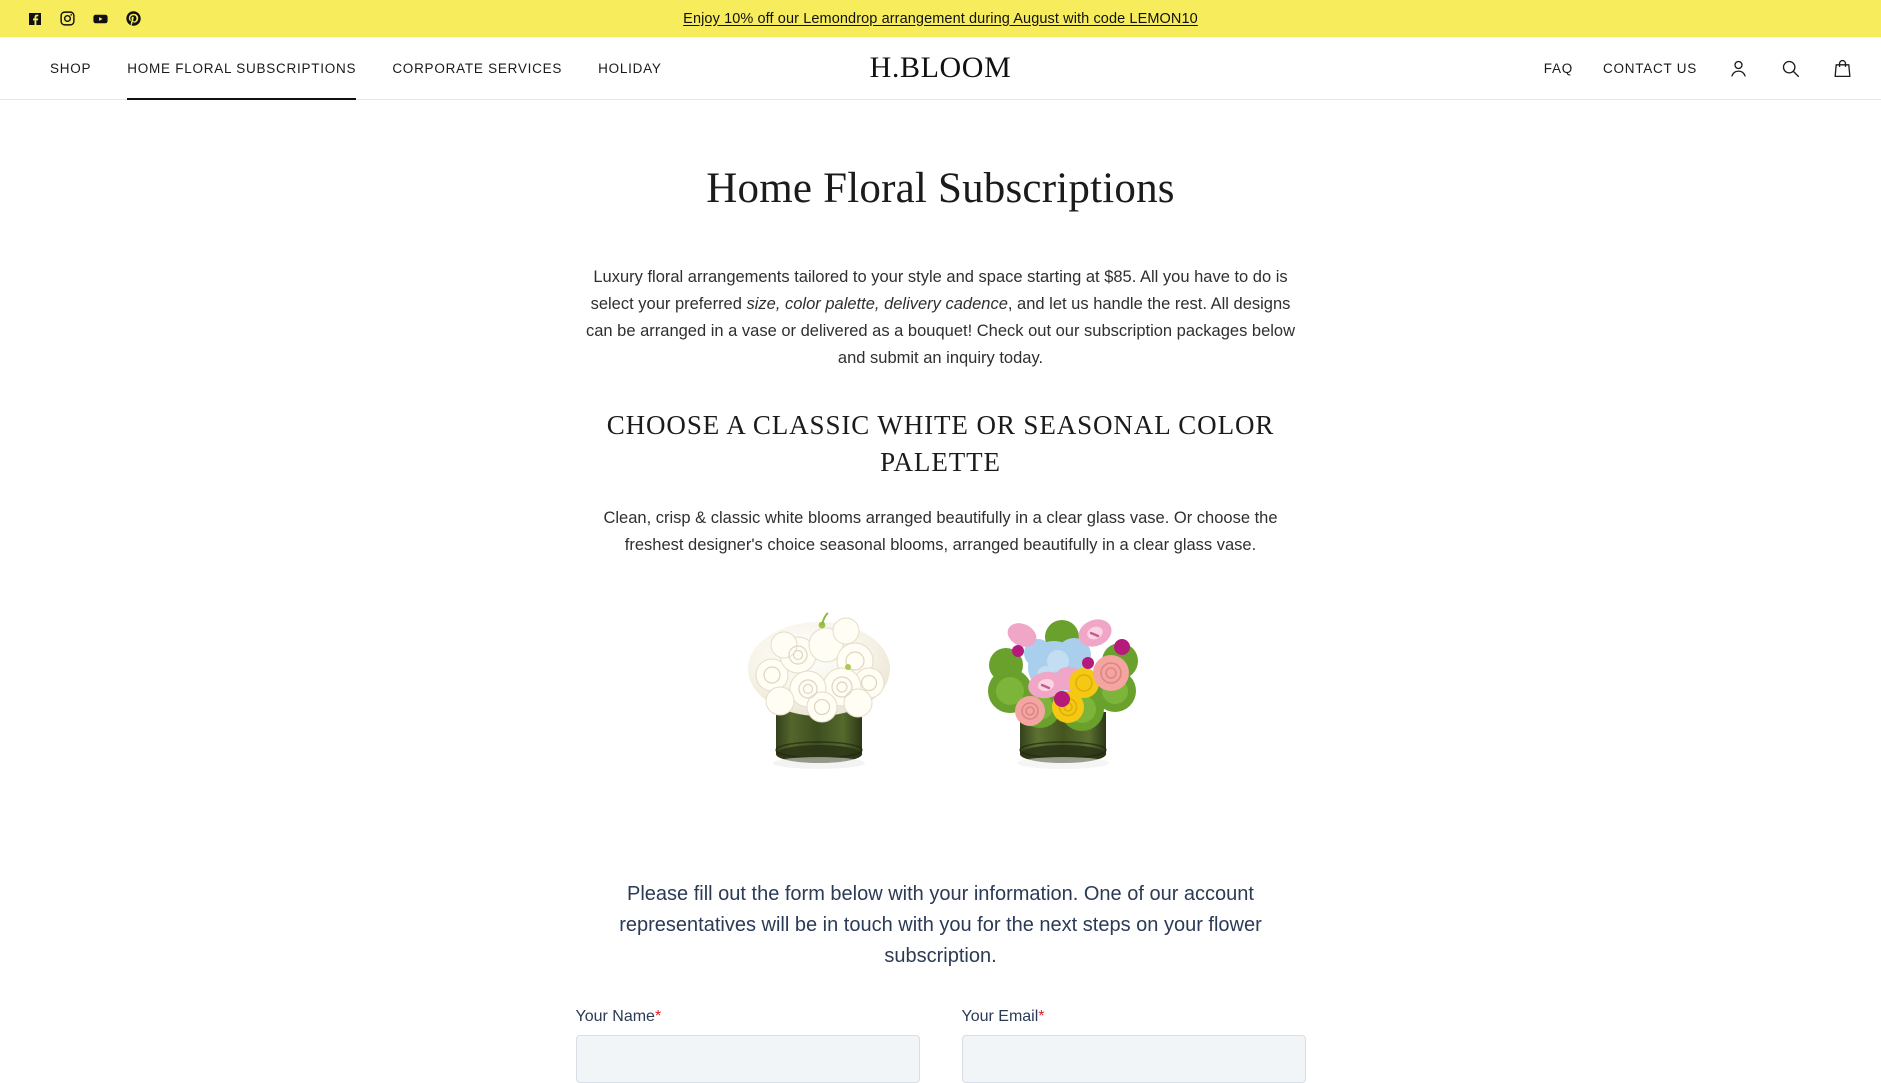 The image size is (1881, 1083). I want to click on field-your-name: Your Name*, so click(747, 1045).